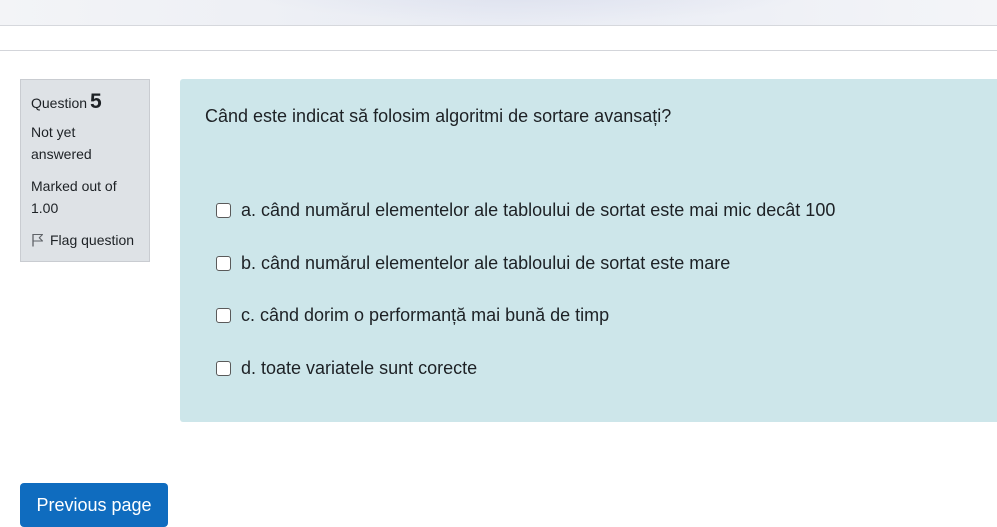 This screenshot has width=997, height=527. What do you see at coordinates (498, 50) in the screenshot?
I see `header-divider` at bounding box center [498, 50].